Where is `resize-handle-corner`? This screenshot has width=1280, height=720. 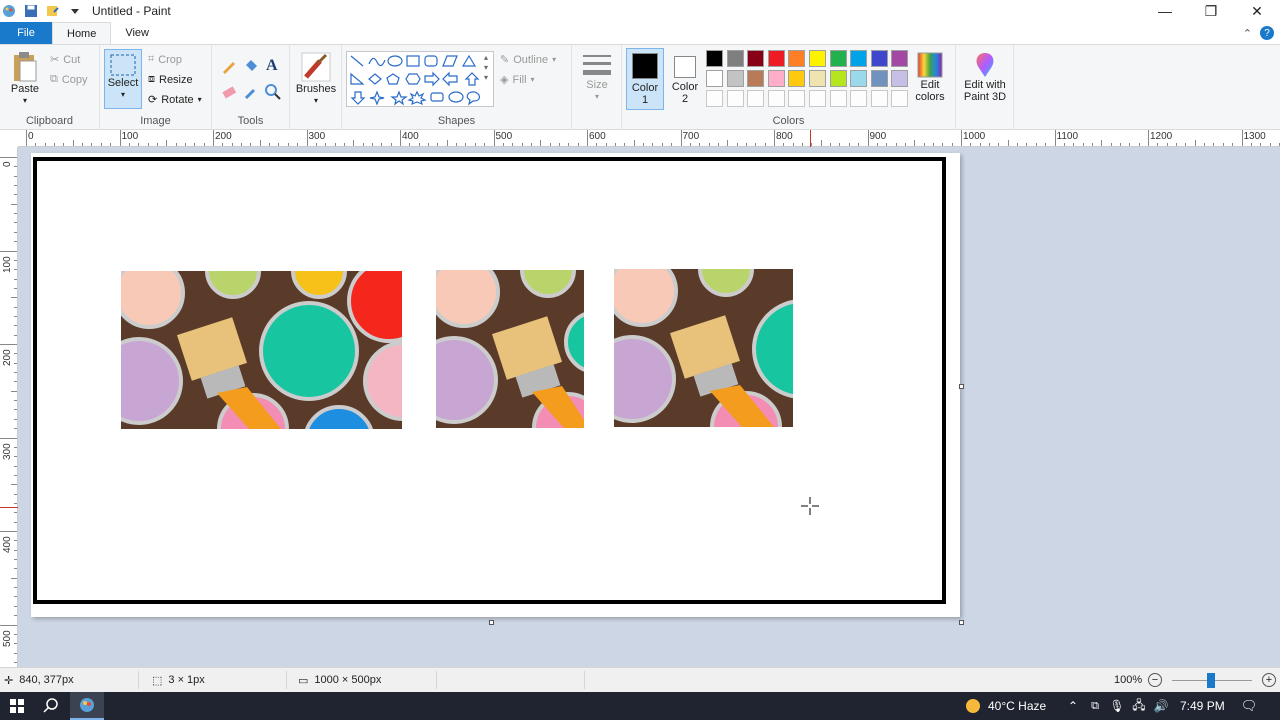 resize-handle-corner is located at coordinates (961, 622).